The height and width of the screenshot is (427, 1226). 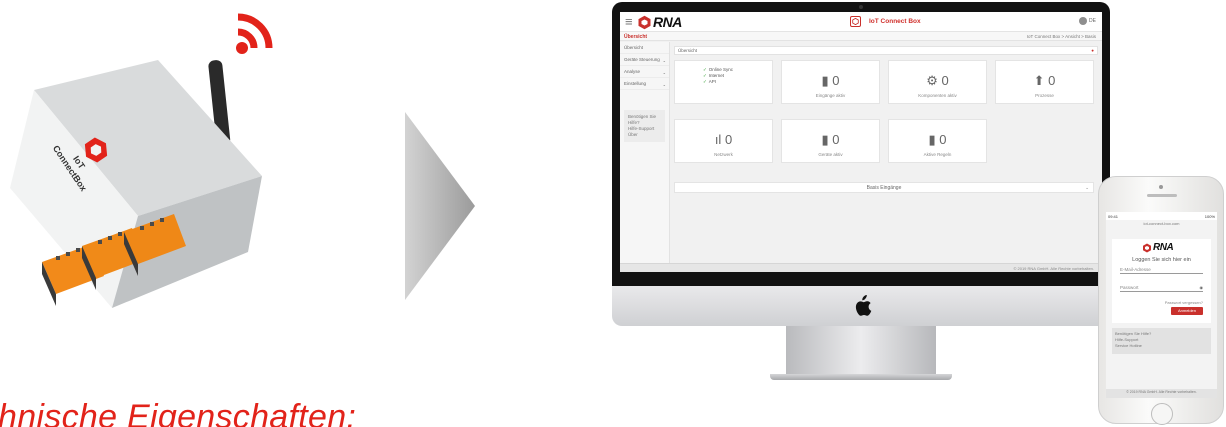 I want to click on collapsible-label: Basis Eingänge, so click(x=884, y=188).